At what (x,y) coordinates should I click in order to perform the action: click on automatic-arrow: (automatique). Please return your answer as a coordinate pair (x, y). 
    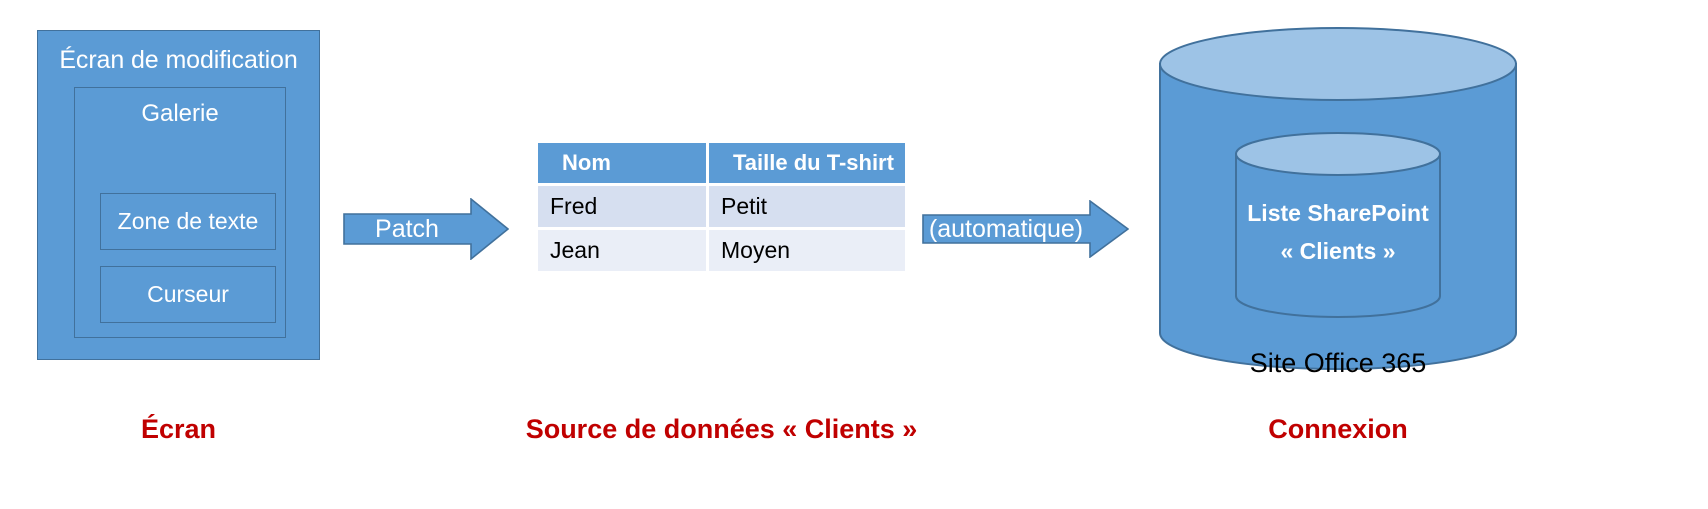
    Looking at the image, I should click on (1025, 229).